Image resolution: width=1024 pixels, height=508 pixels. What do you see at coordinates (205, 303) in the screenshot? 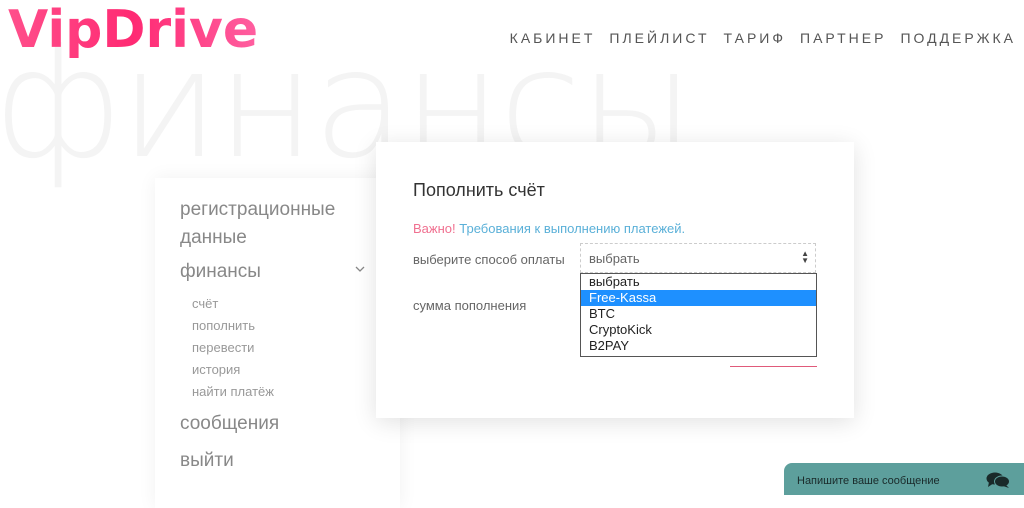
I see `sidebar-subitem-account: счёт` at bounding box center [205, 303].